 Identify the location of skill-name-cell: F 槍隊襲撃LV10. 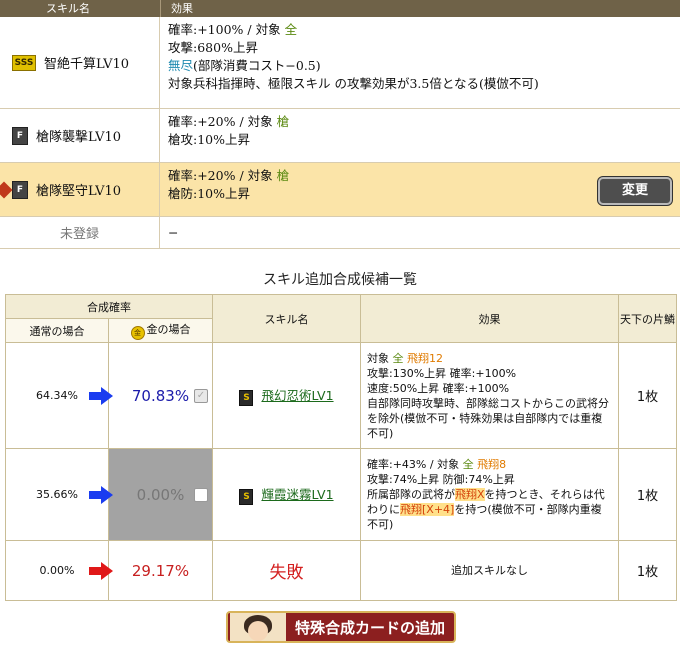
(80, 135).